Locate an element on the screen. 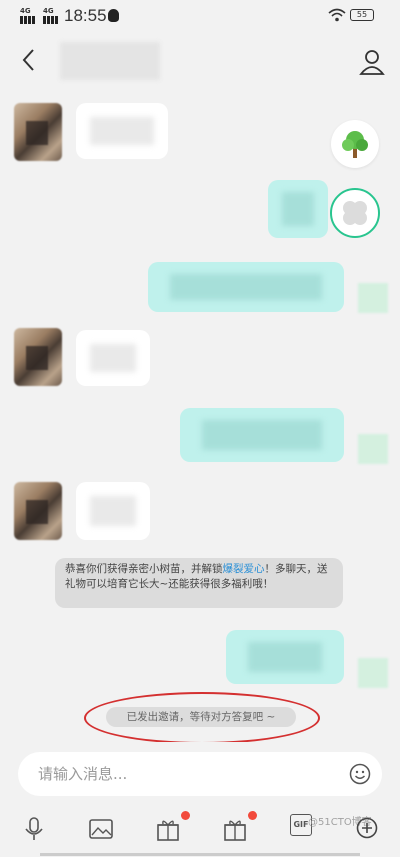 The height and width of the screenshot is (857, 400). qq-notification-icon is located at coordinates (113, 15).